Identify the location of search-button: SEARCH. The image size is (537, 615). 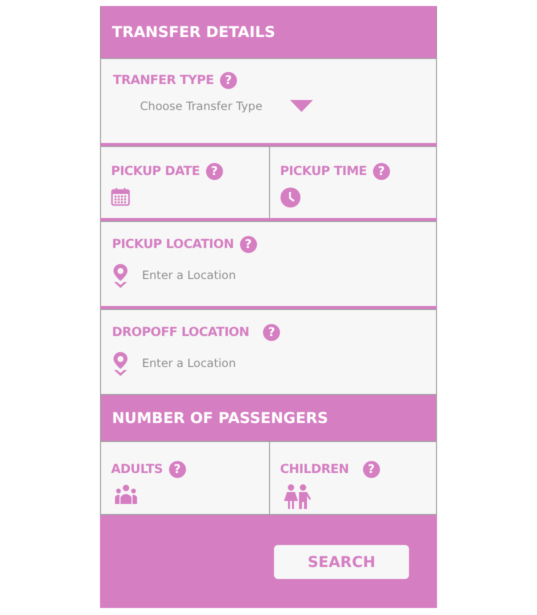
(341, 562).